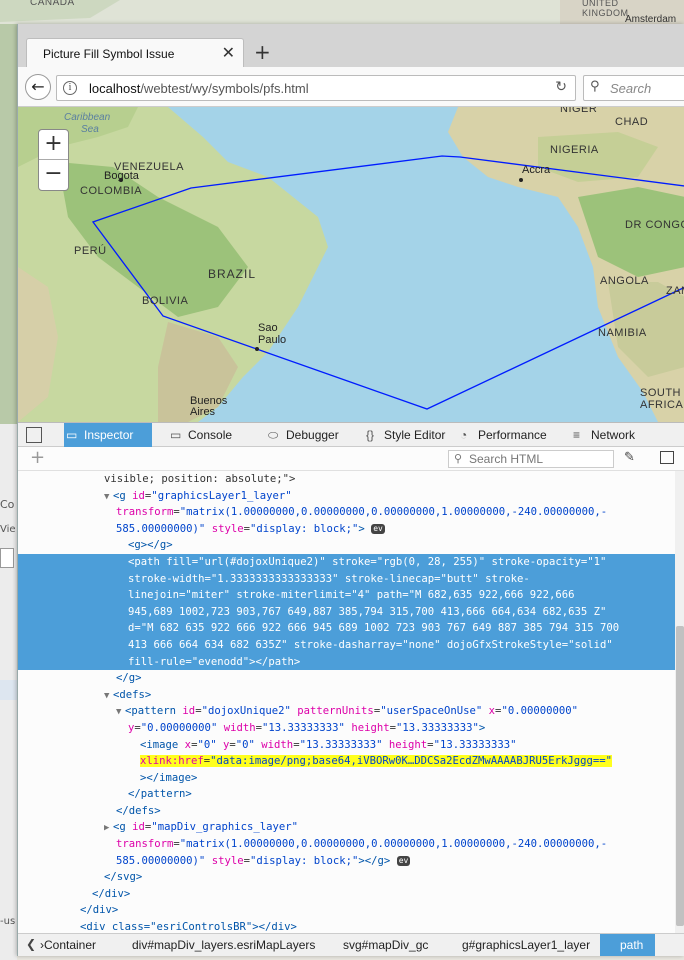 The height and width of the screenshot is (960, 684). Describe the element at coordinates (68, 945) in the screenshot. I see `breadcrumb-item: ›Container` at that location.